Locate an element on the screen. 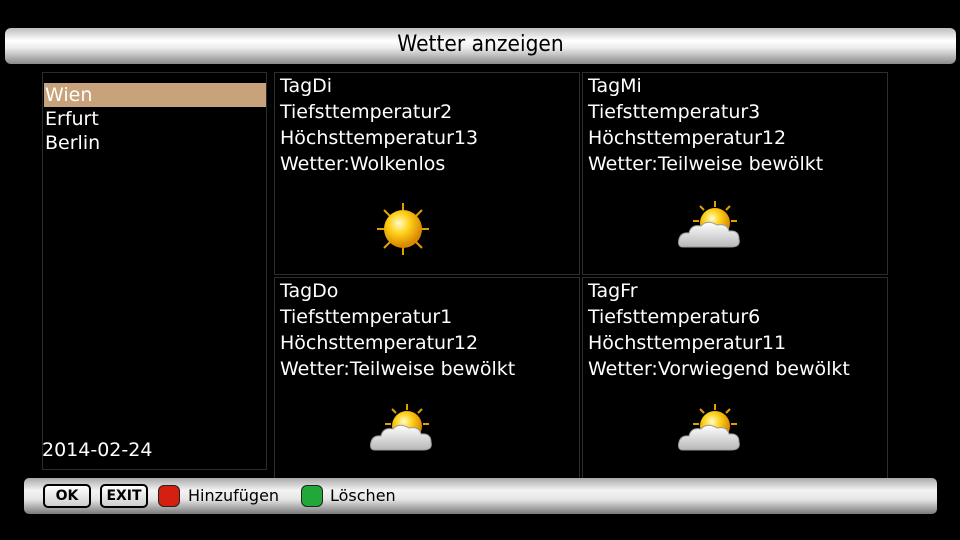 This screenshot has width=960, height=540. button-bar: OK EXIT Hinzufügen Löschen is located at coordinates (480, 496).